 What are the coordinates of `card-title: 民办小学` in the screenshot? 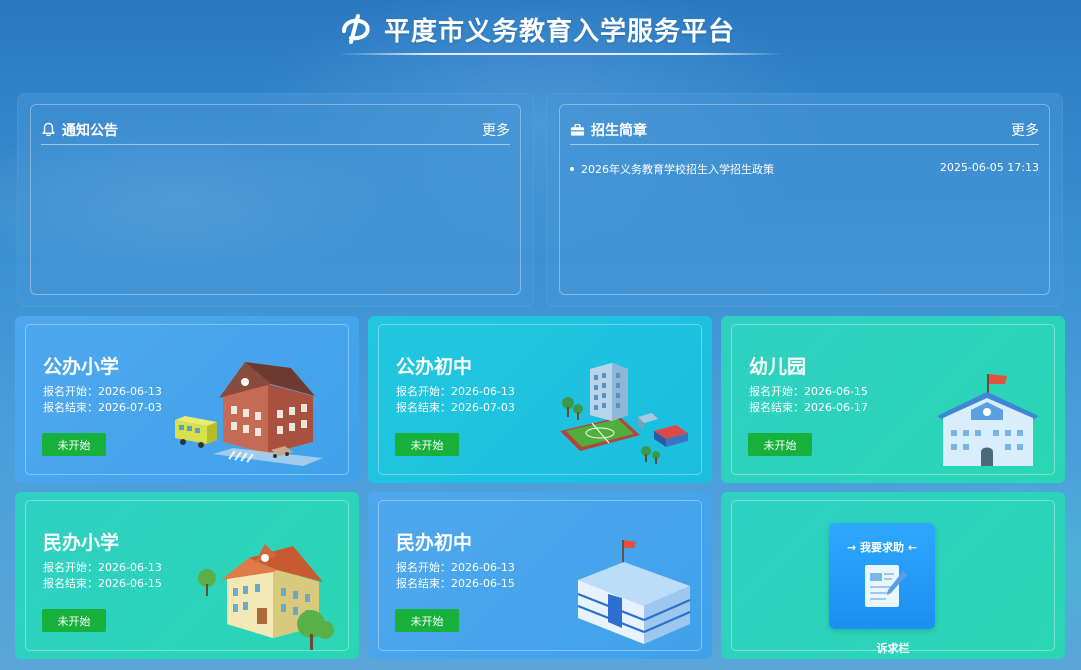 It's located at (81, 543).